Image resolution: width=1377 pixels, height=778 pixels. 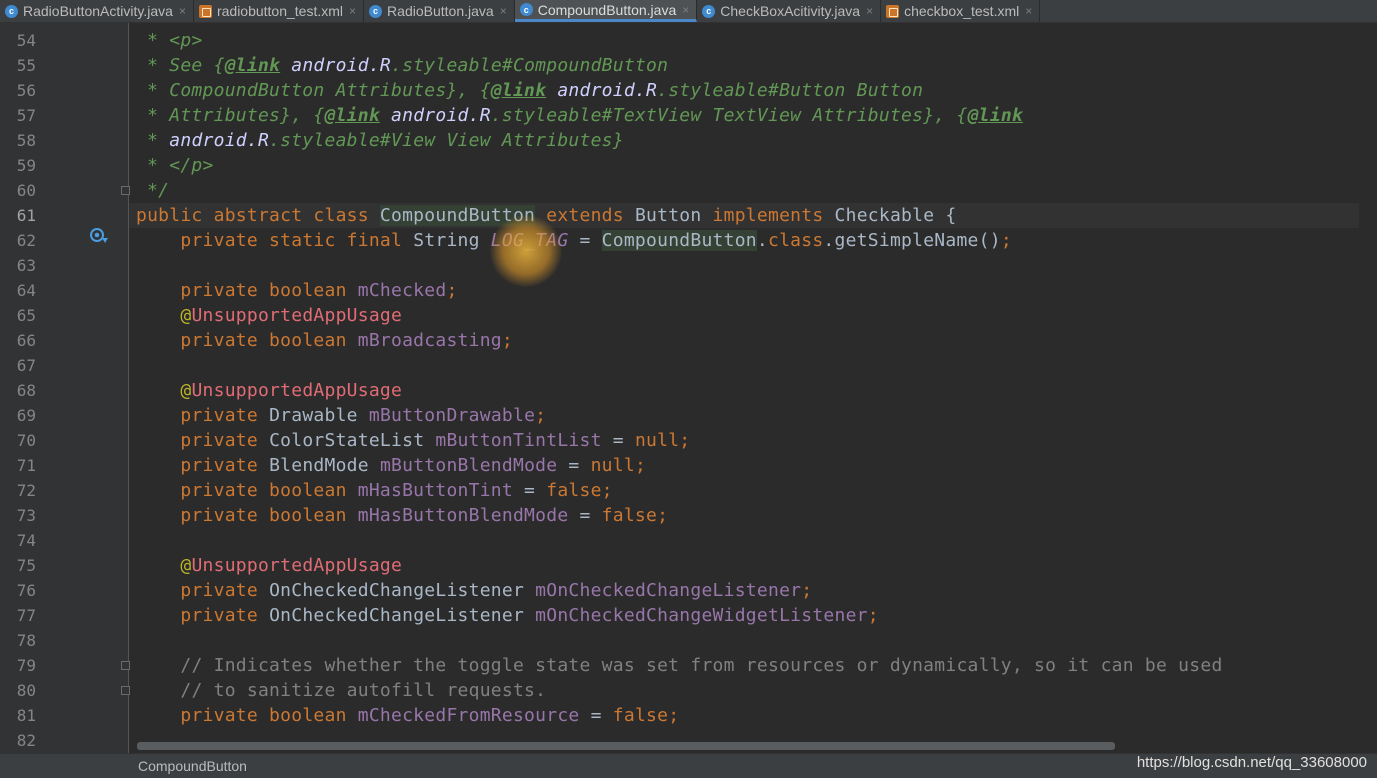 I want to click on line-number: 55, so click(x=26, y=65).